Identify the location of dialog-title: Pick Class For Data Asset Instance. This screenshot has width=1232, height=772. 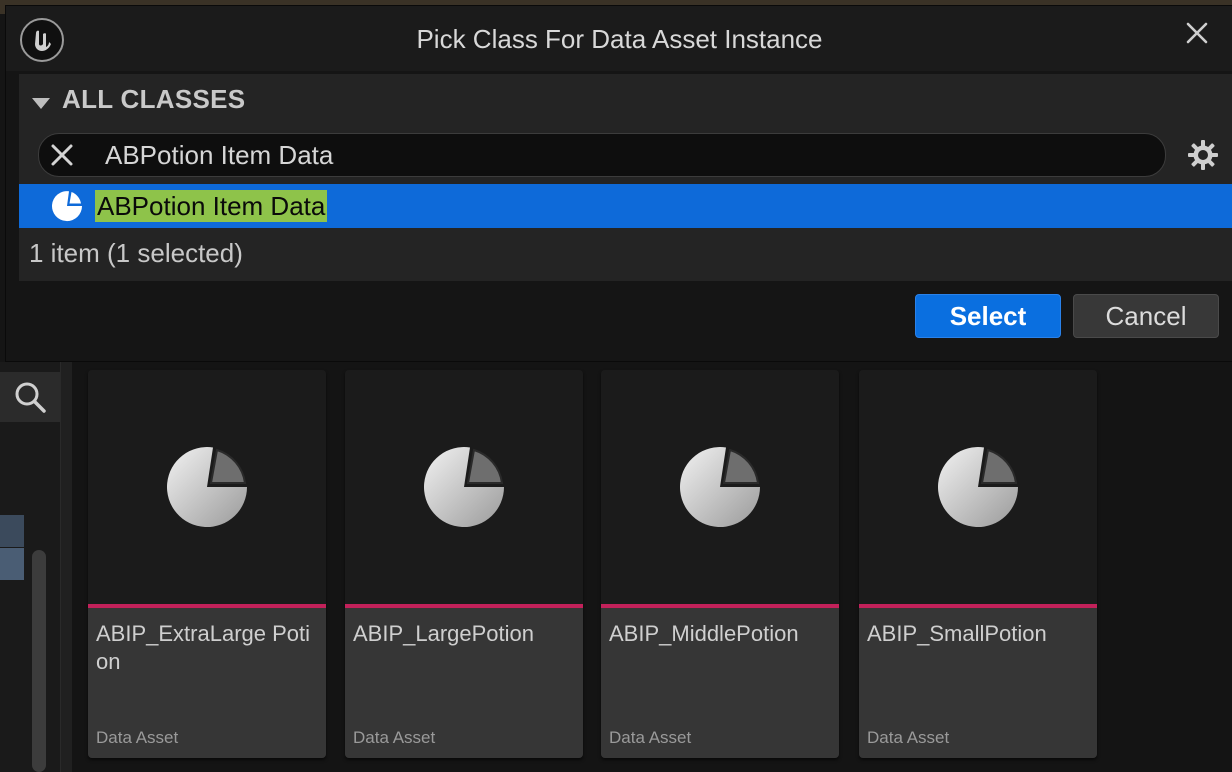
(619, 39).